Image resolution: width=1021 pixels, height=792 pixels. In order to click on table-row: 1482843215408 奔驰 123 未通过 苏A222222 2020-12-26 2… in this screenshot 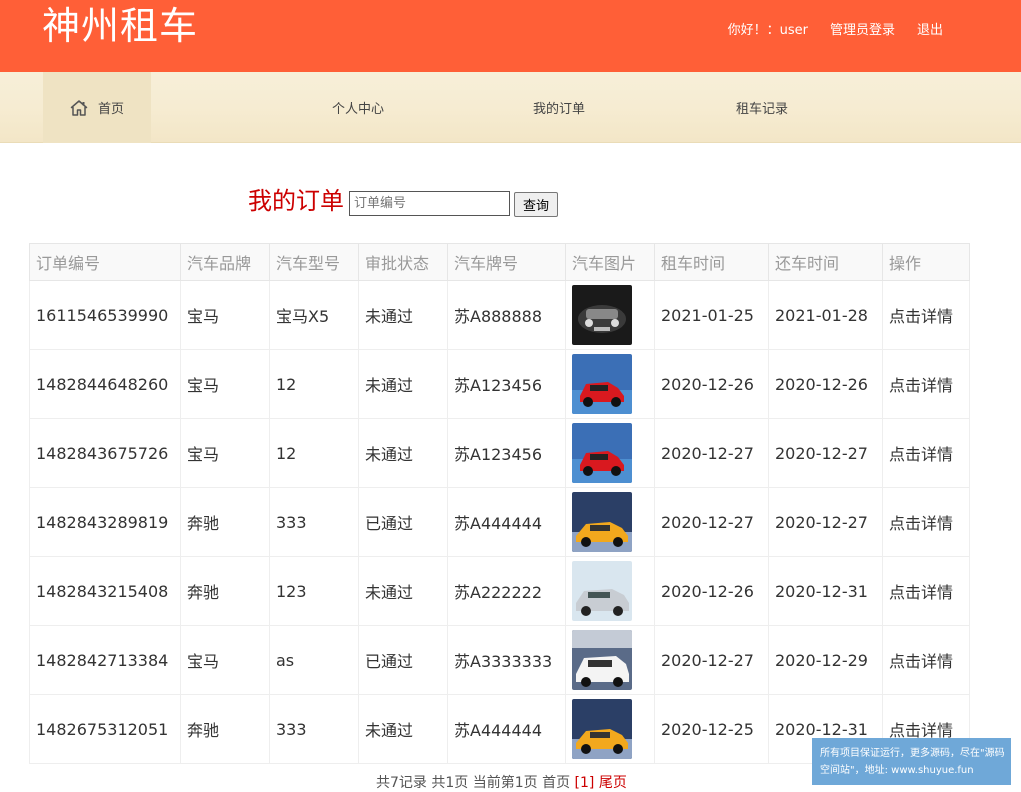, I will do `click(499, 591)`.